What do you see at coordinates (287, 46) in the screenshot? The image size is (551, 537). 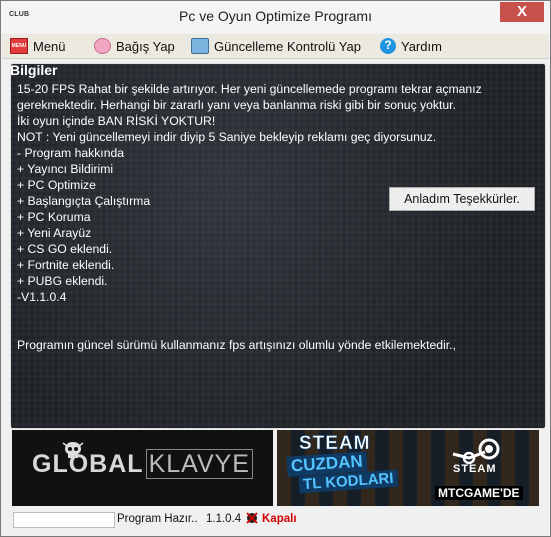 I see `menu-item-label: Güncelleme Kontrolü Yap` at bounding box center [287, 46].